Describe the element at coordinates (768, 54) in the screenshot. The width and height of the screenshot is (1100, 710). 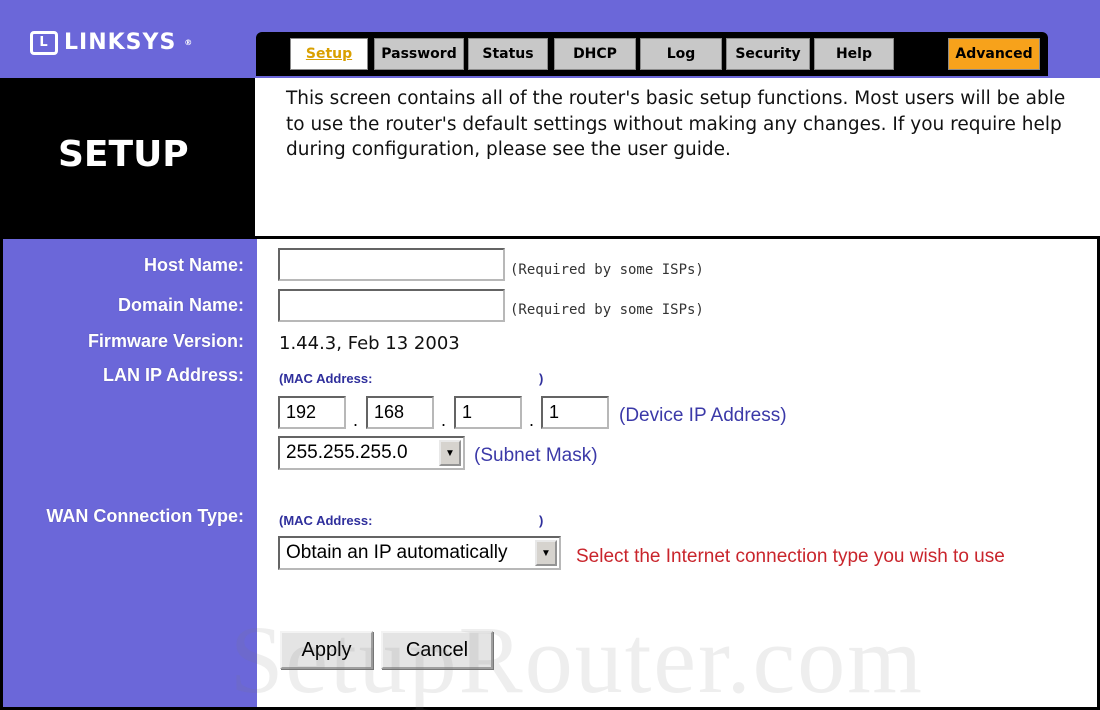
I see `tab-security: Security` at that location.